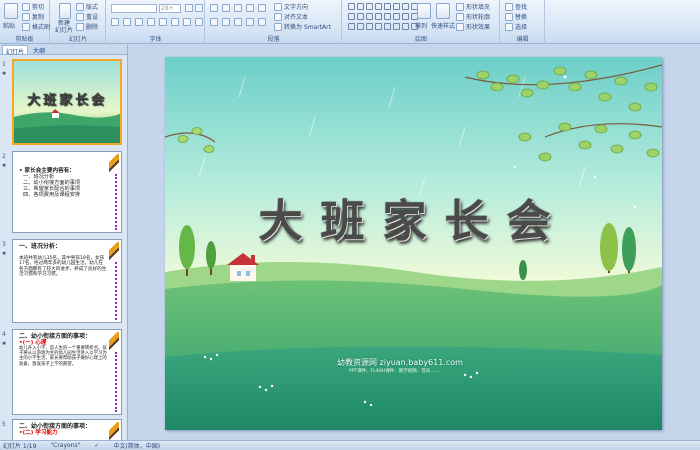 The height and width of the screenshot is (450, 700). I want to click on slide-thumbnail-row: 1 ✱ 大班家长会, so click(64, 103).